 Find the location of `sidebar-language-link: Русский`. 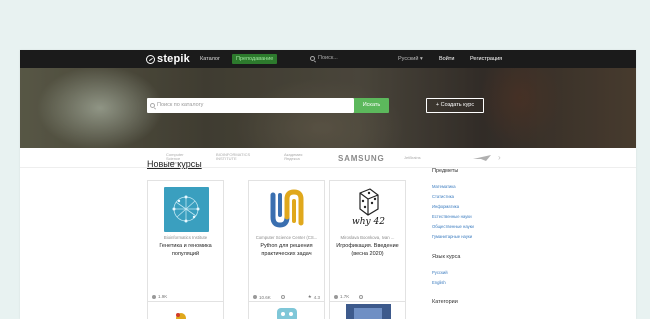

sidebar-language-link: Русский is located at coordinates (440, 272).